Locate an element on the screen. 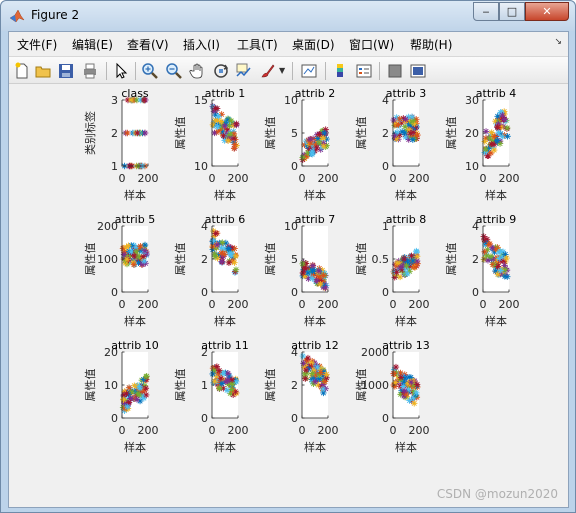 Image resolution: width=576 pixels, height=513 pixels. subplot-title: attrib 9 is located at coordinates (496, 219).